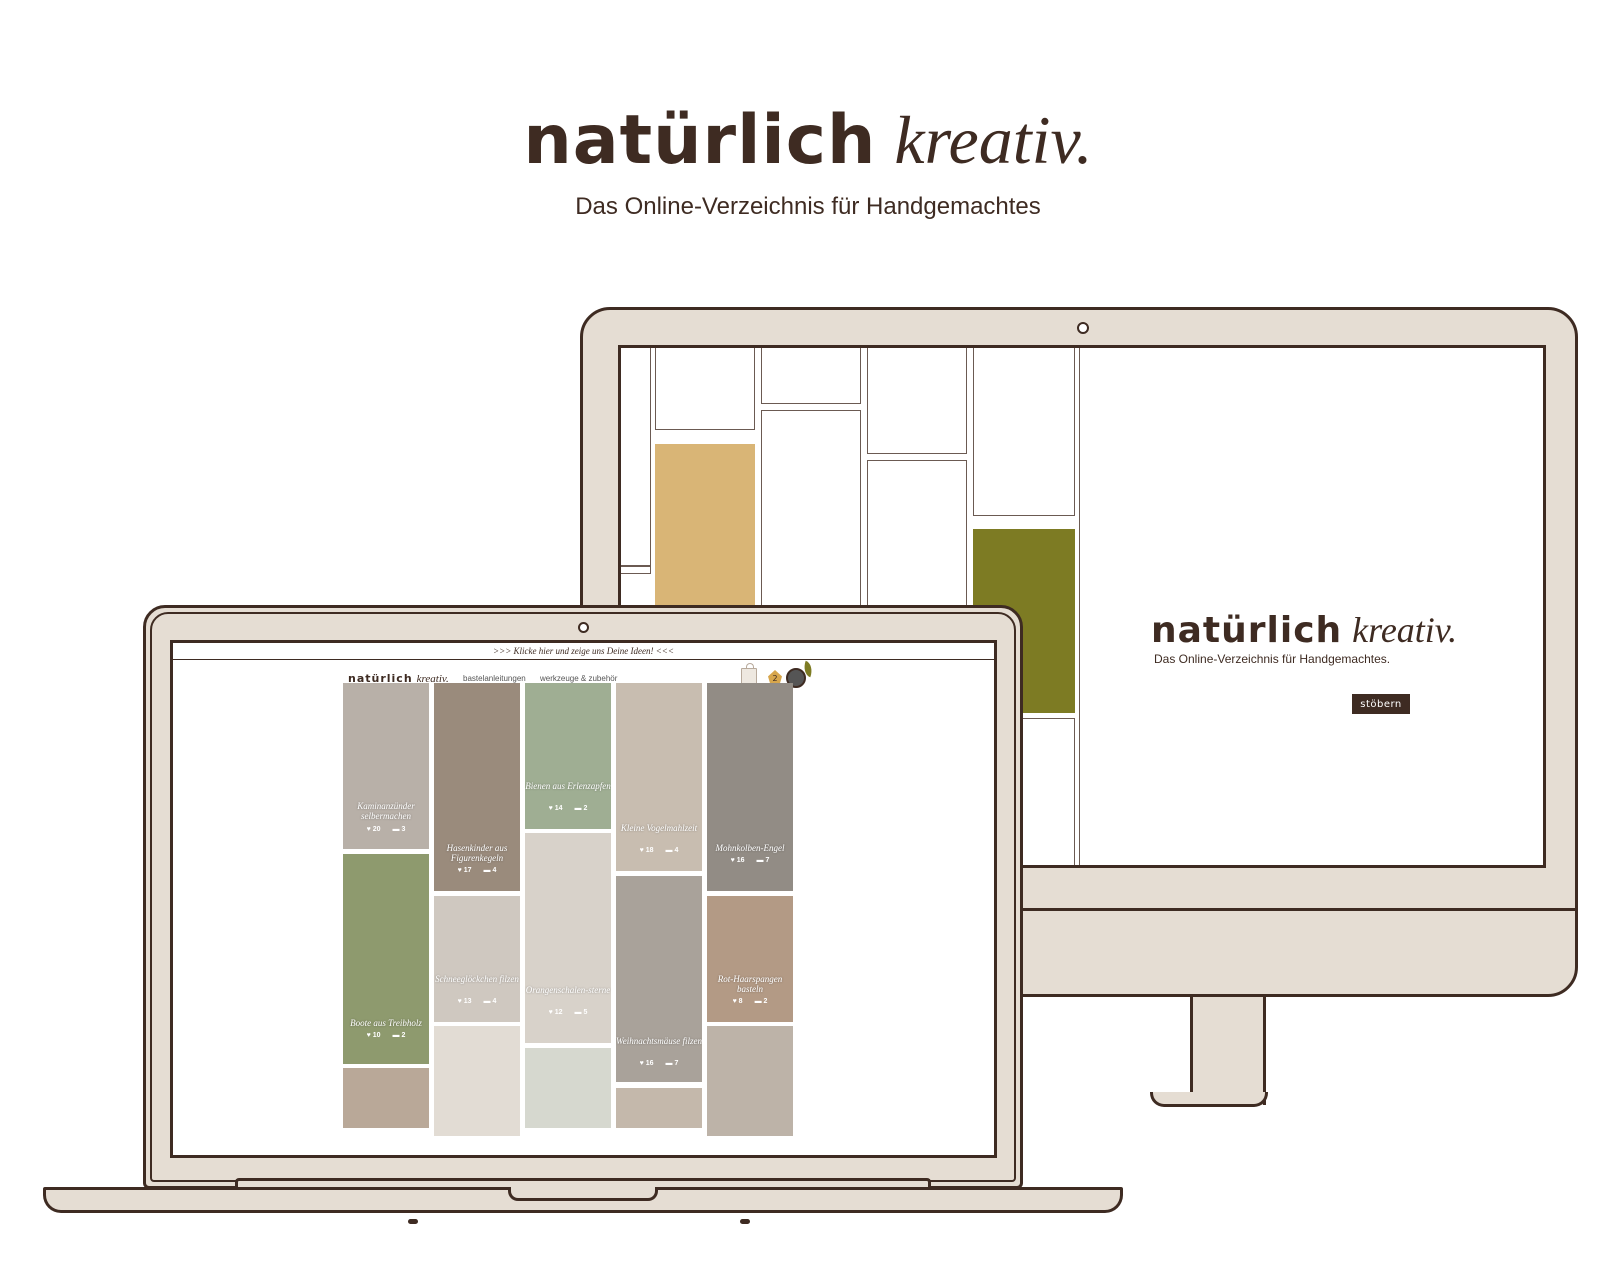 This screenshot has width=1616, height=1264. What do you see at coordinates (477, 979) in the screenshot?
I see `card-title: Schneeglöckchen filzen` at bounding box center [477, 979].